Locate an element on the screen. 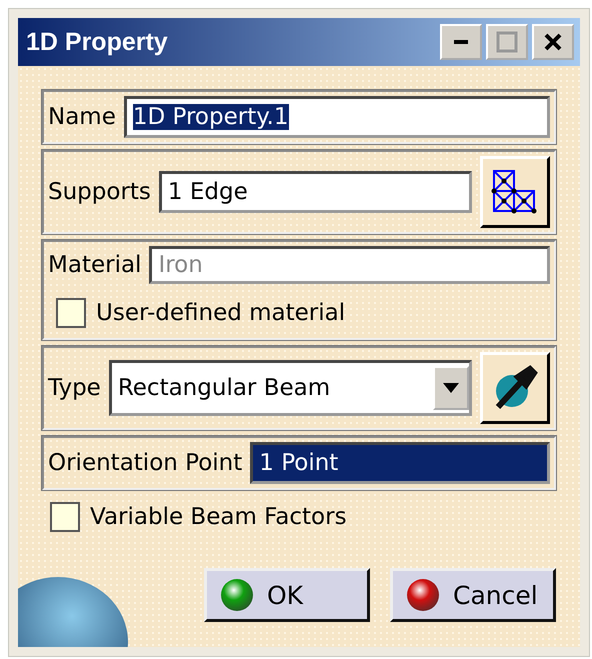 Image resolution: width=592 pixels, height=659 pixels. cancel-icon is located at coordinates (423, 595).